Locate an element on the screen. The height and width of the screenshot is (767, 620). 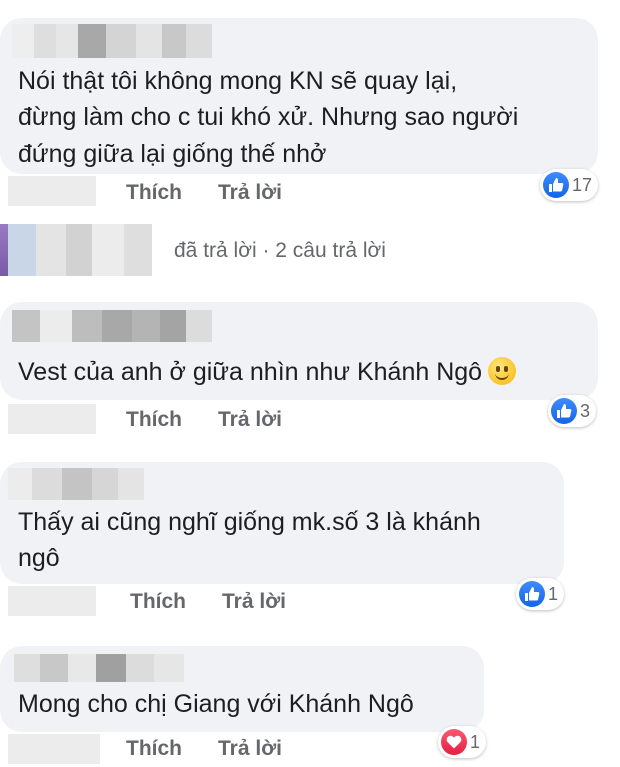
reaction-summary: 3 is located at coordinates (572, 411).